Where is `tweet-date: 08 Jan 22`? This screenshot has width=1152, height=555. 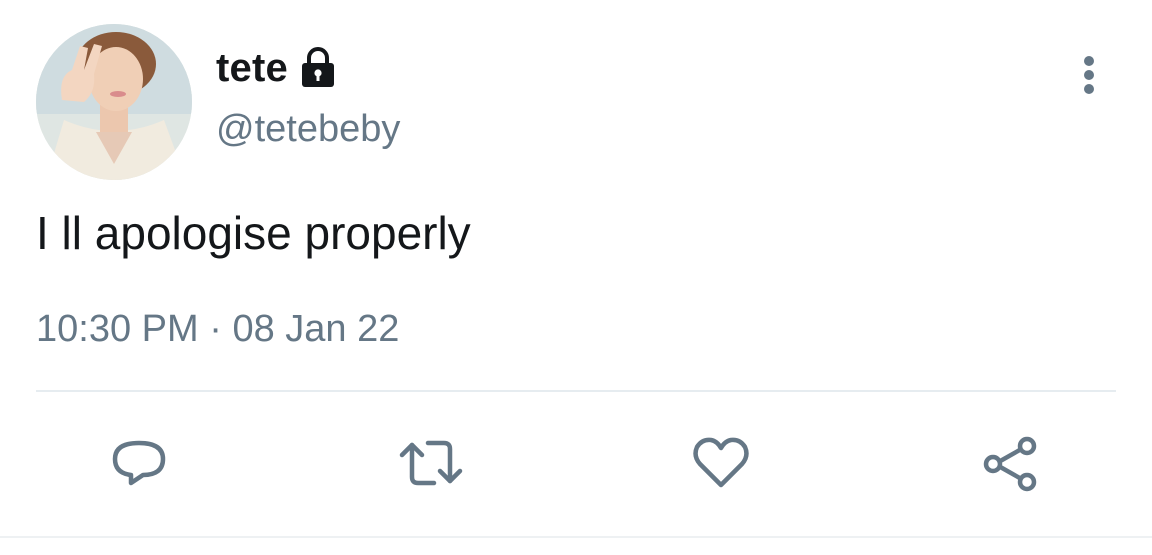
tweet-date: 08 Jan 22 is located at coordinates (315, 329).